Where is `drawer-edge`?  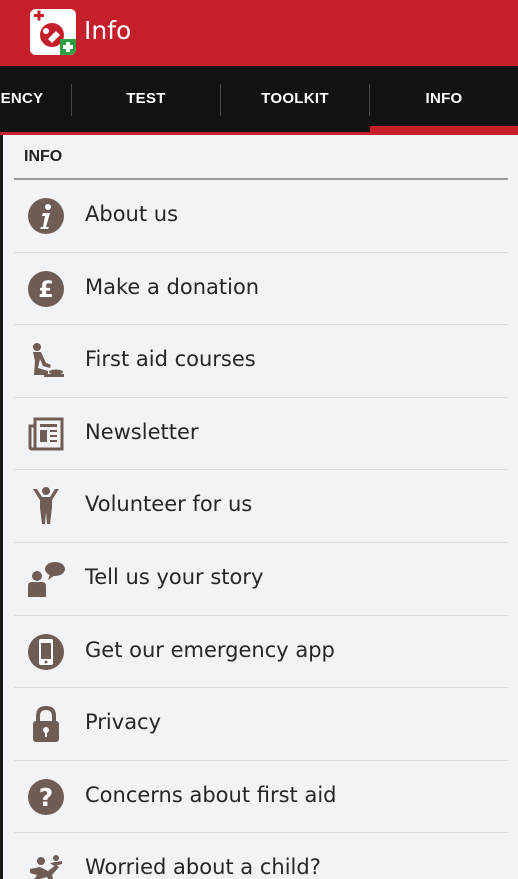 drawer-edge is located at coordinates (1, 507).